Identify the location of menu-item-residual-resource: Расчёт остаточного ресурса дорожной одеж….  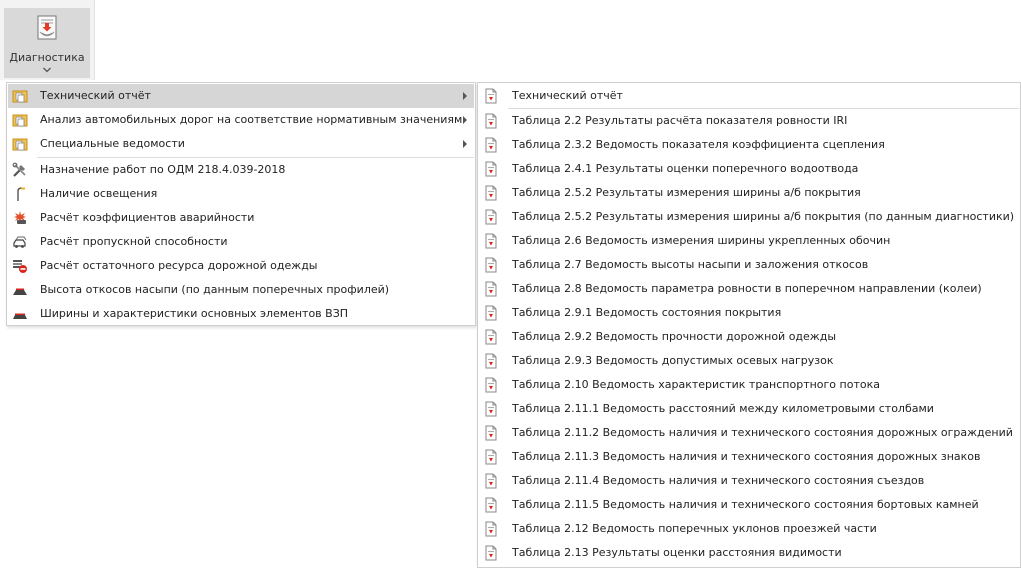
(241, 266).